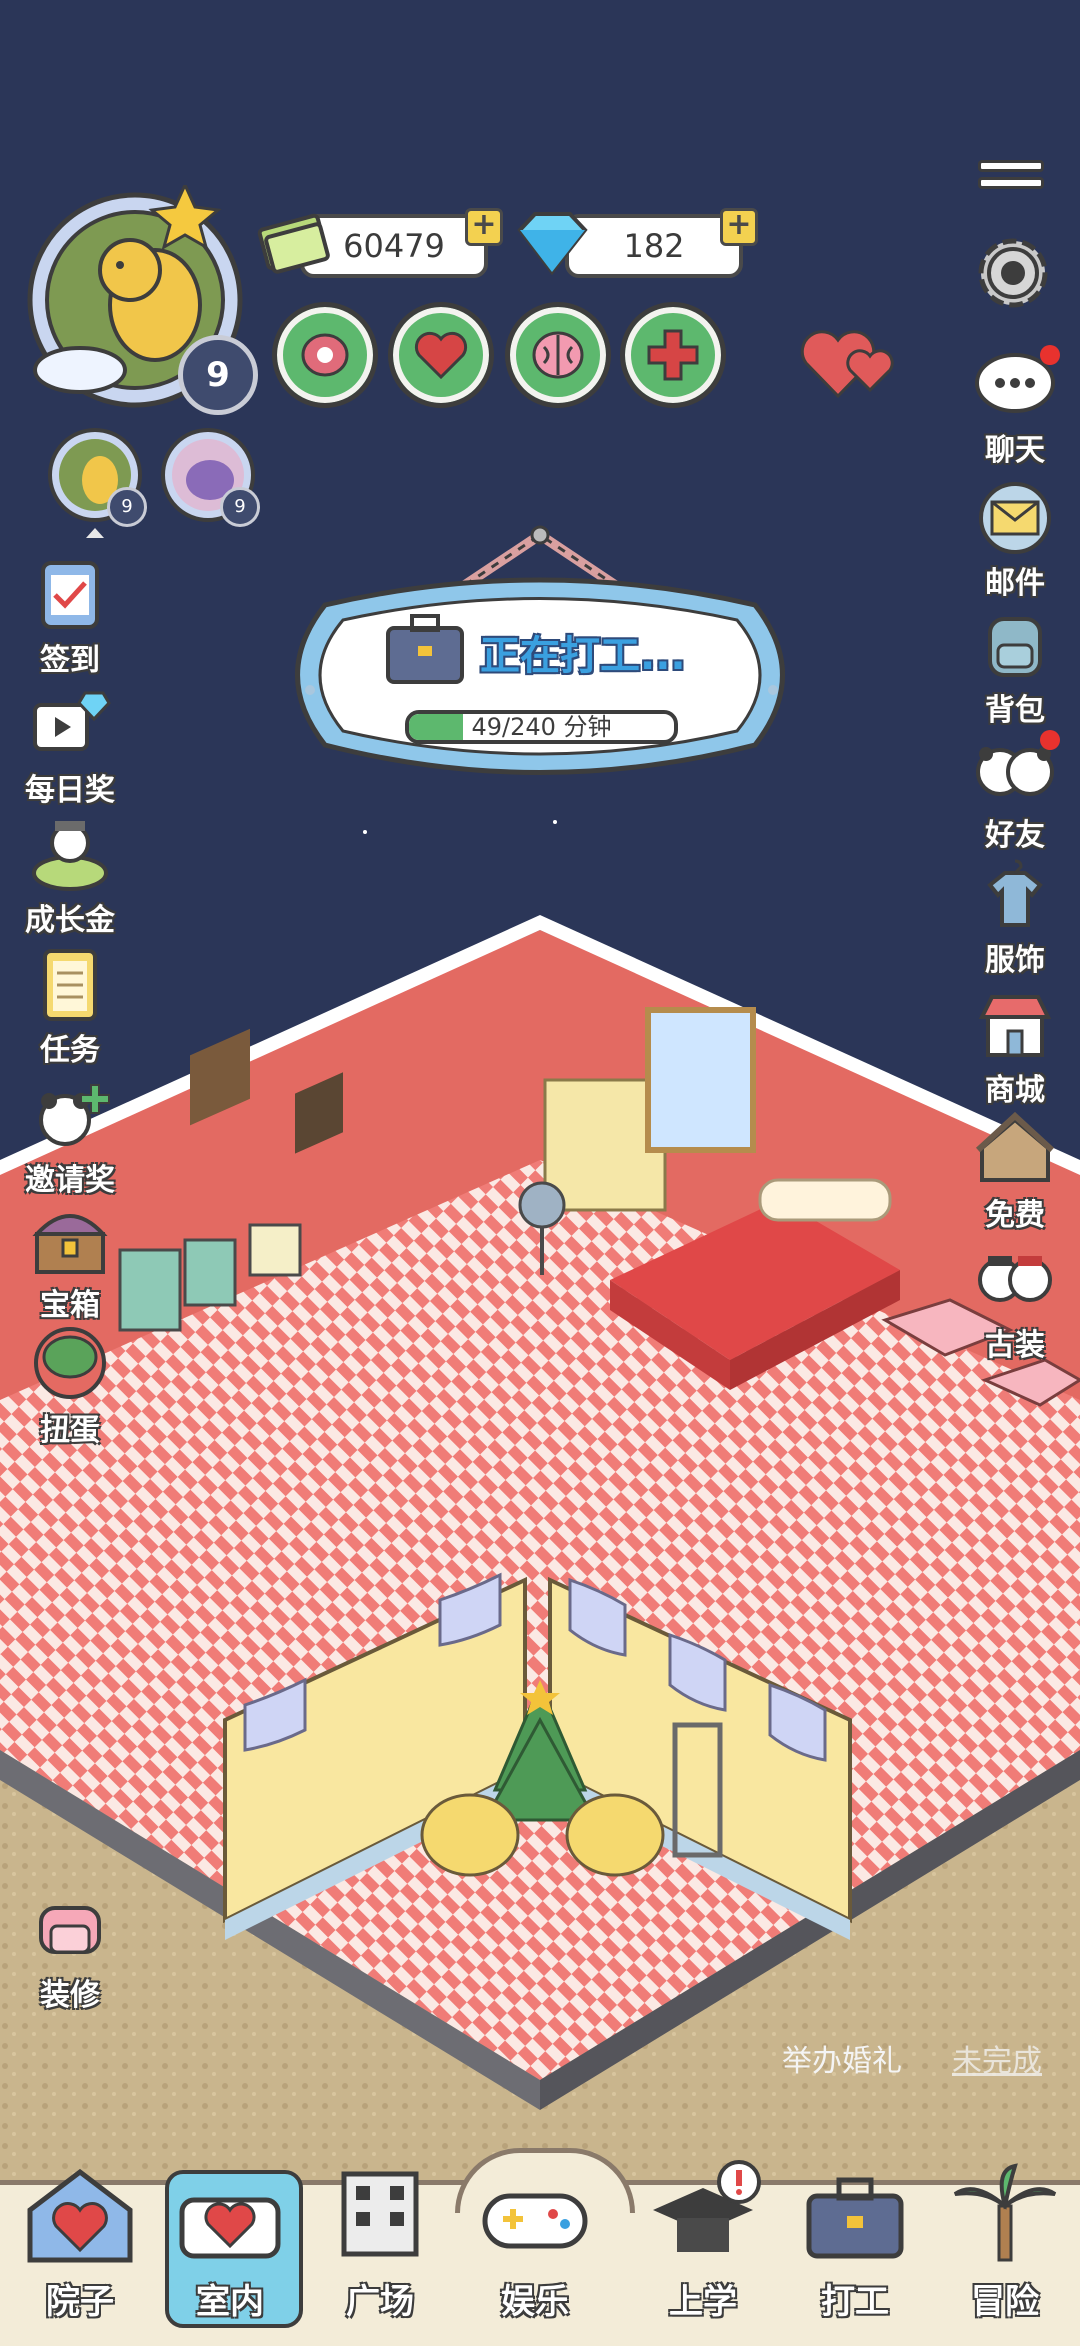 This screenshot has height=2346, width=1080. I want to click on right-item-label: 商城, so click(1015, 1090).